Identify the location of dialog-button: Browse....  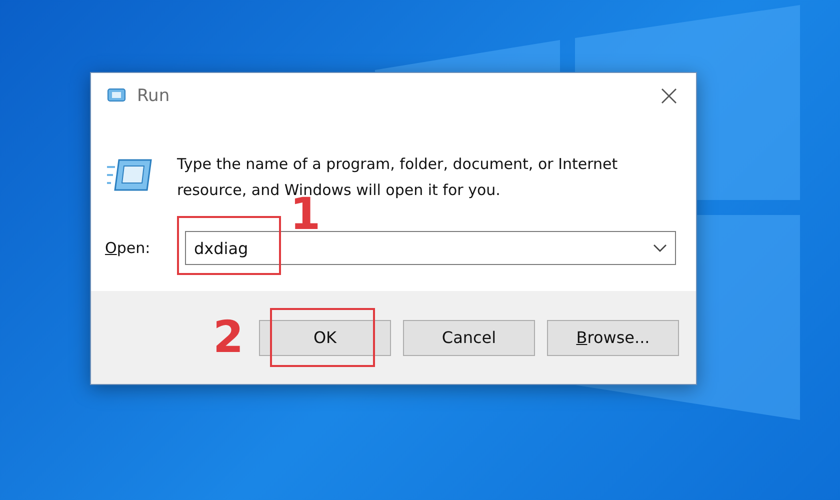
(613, 338).